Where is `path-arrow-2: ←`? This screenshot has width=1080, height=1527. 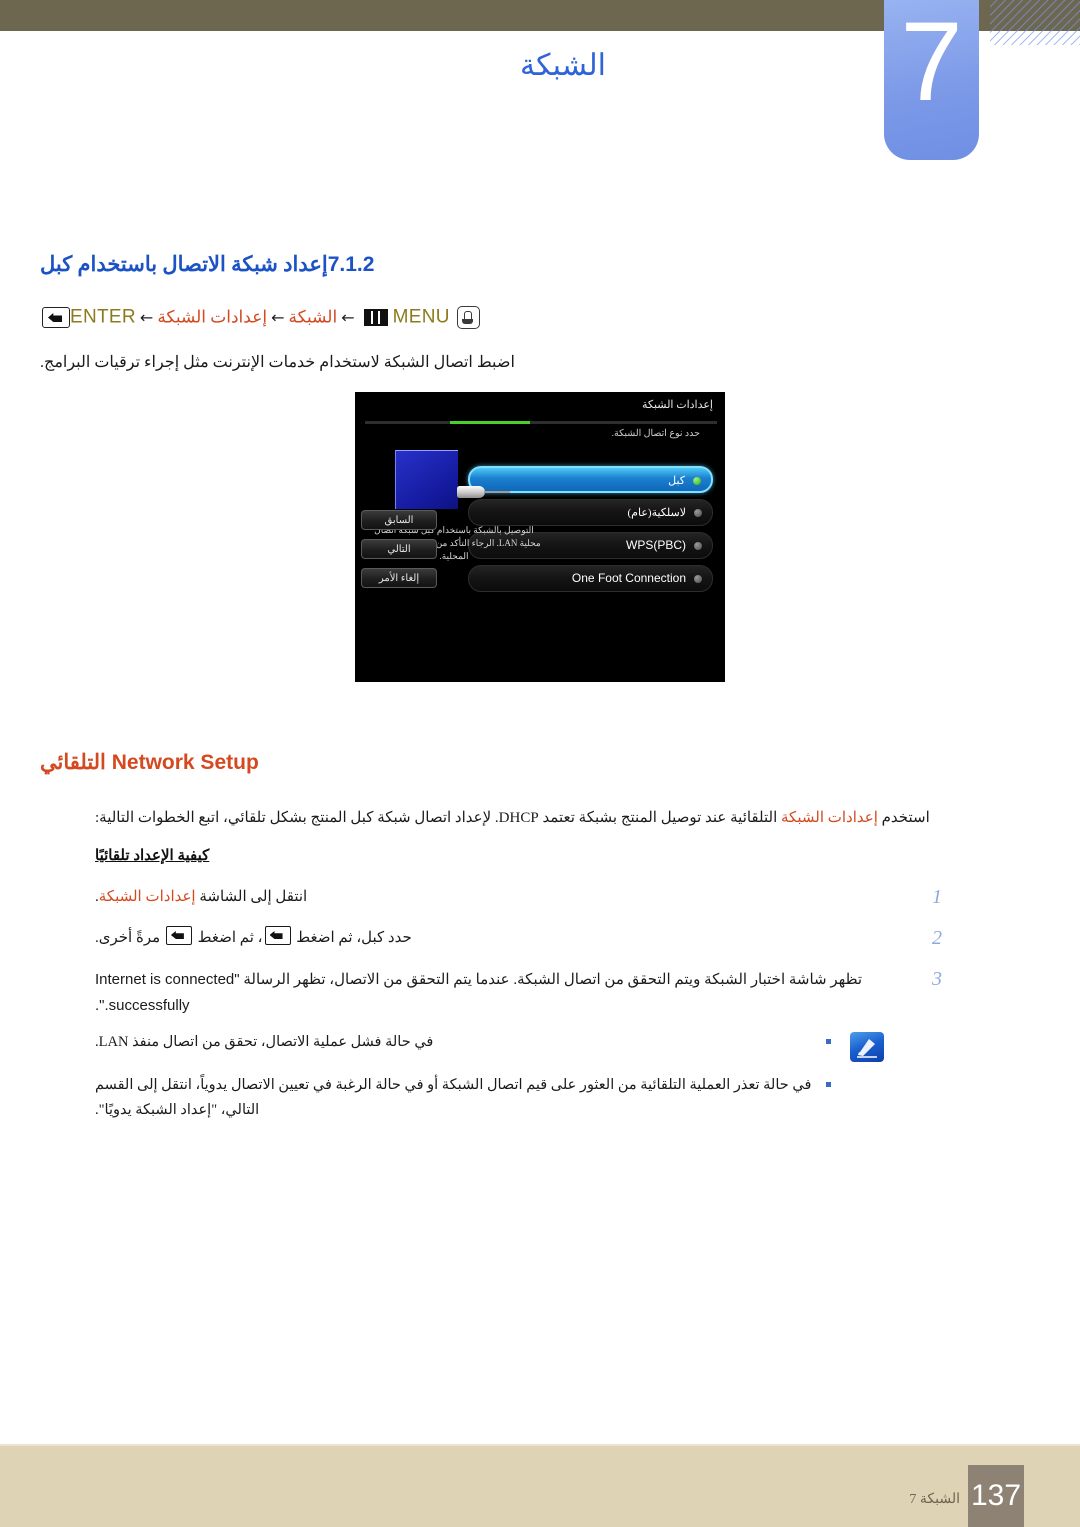
path-arrow-2: ← is located at coordinates (278, 317).